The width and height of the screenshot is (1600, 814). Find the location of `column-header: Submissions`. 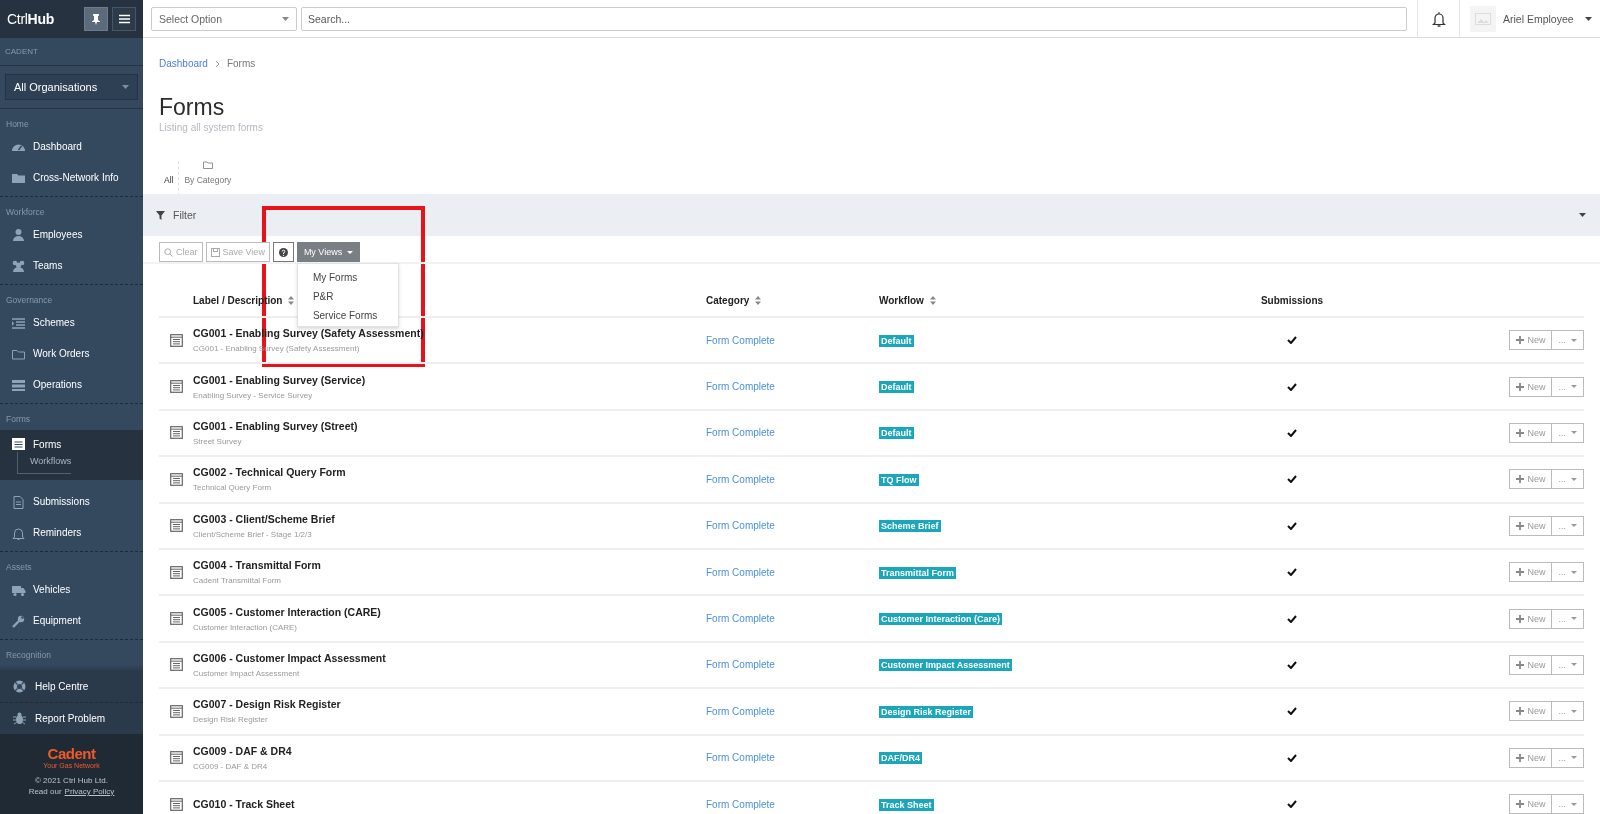

column-header: Submissions is located at coordinates (1292, 300).